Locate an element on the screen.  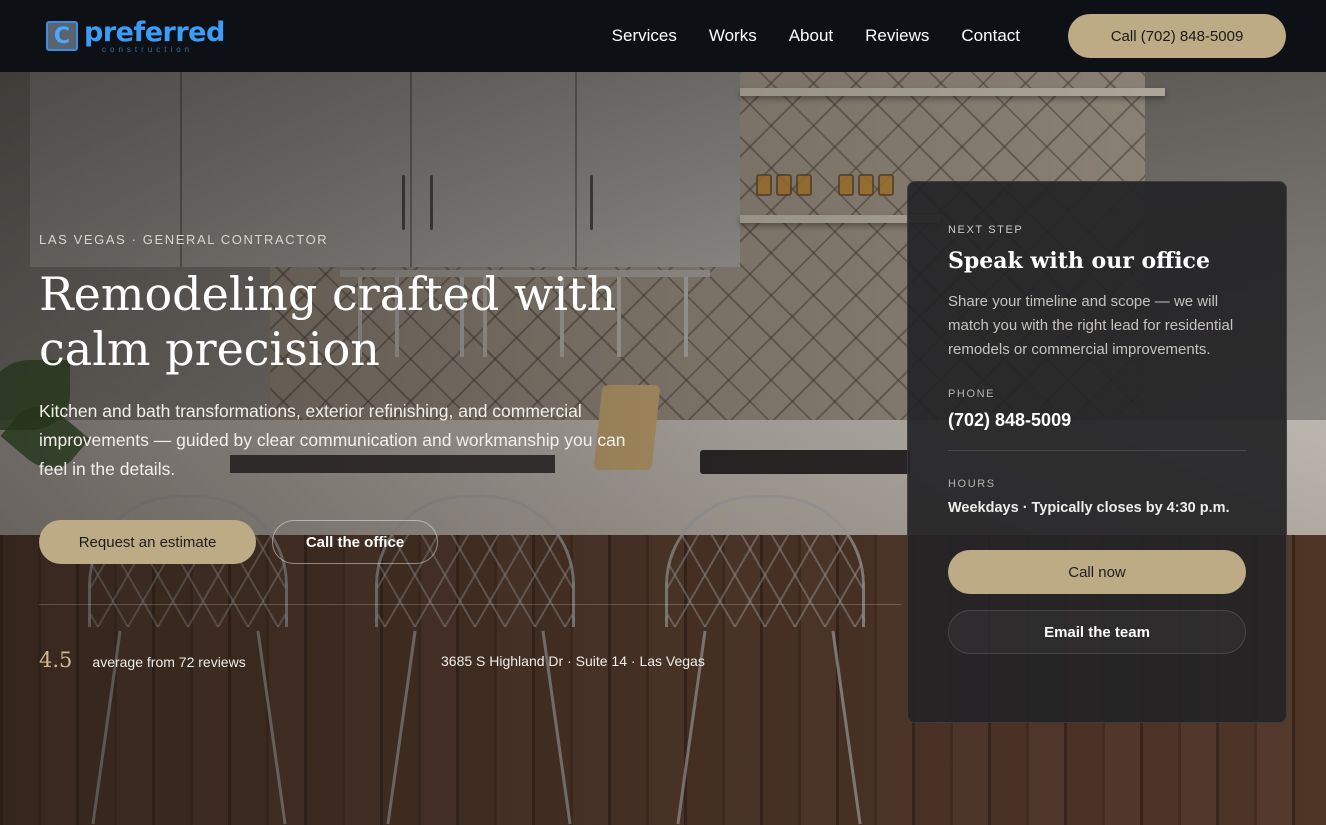
nav-services: Services is located at coordinates (644, 36).